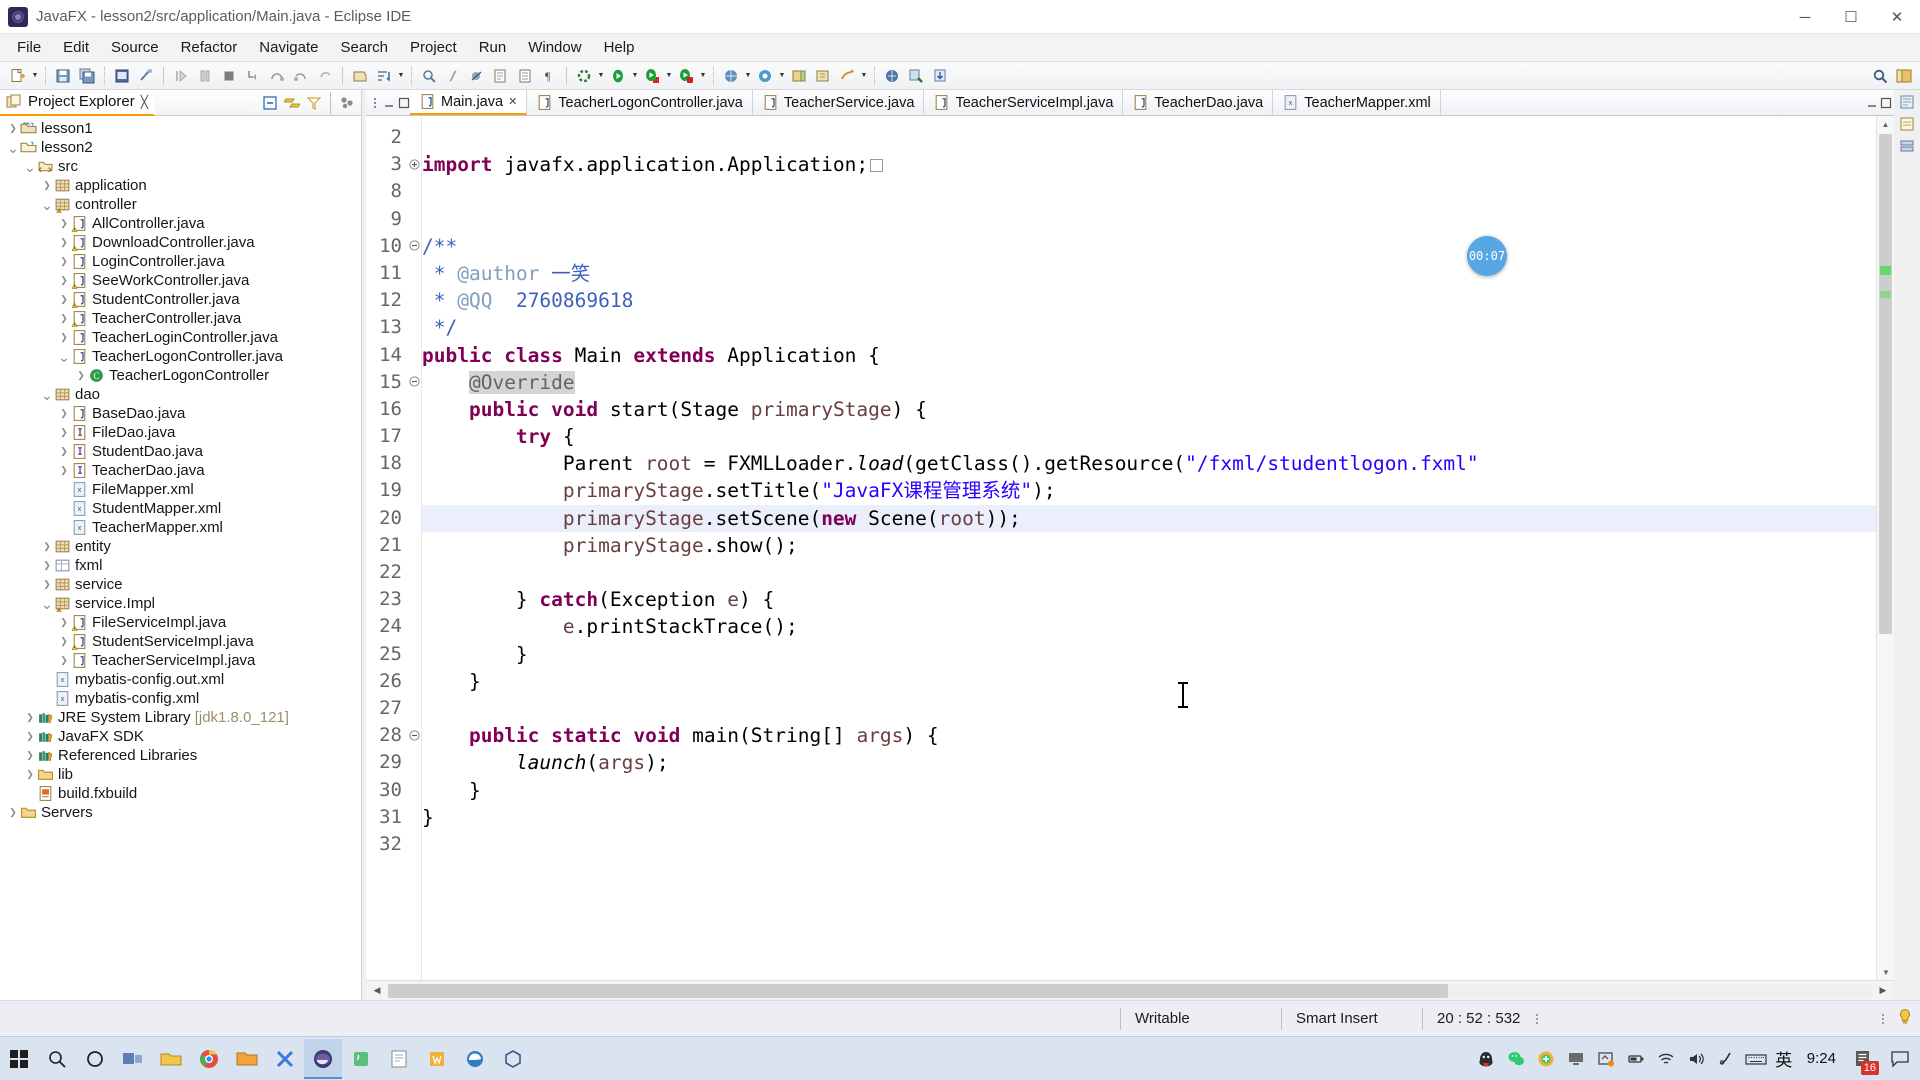 This screenshot has width=1920, height=1080. I want to click on search-icon, so click(1880, 76).